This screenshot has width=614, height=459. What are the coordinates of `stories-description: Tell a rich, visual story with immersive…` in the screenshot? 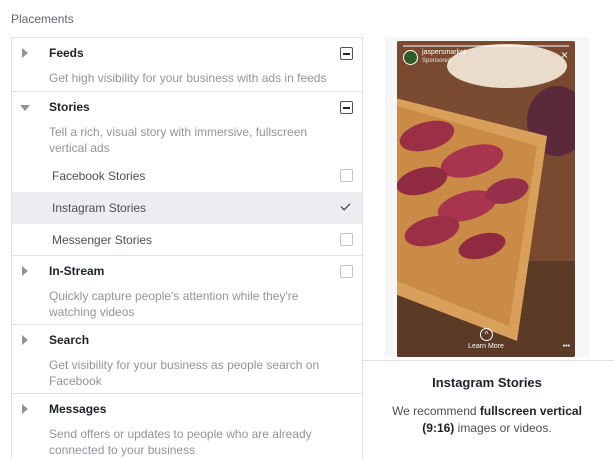 It's located at (178, 140).